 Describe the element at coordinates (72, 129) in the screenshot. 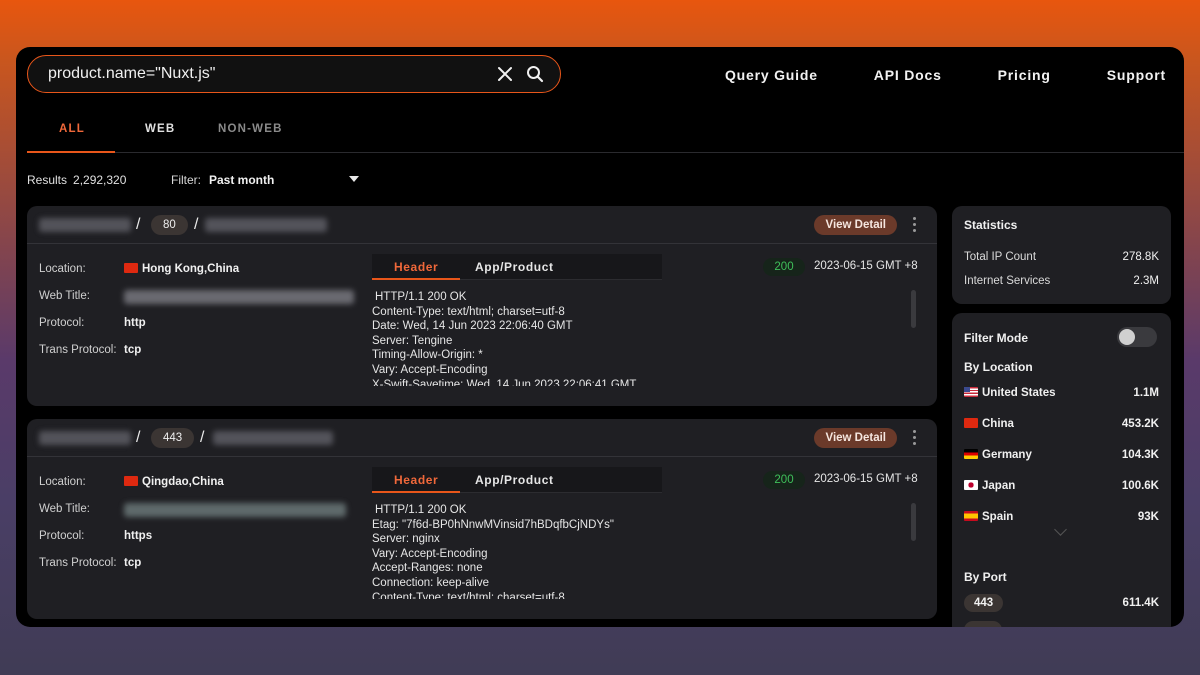

I see `tab-all: ALL` at that location.